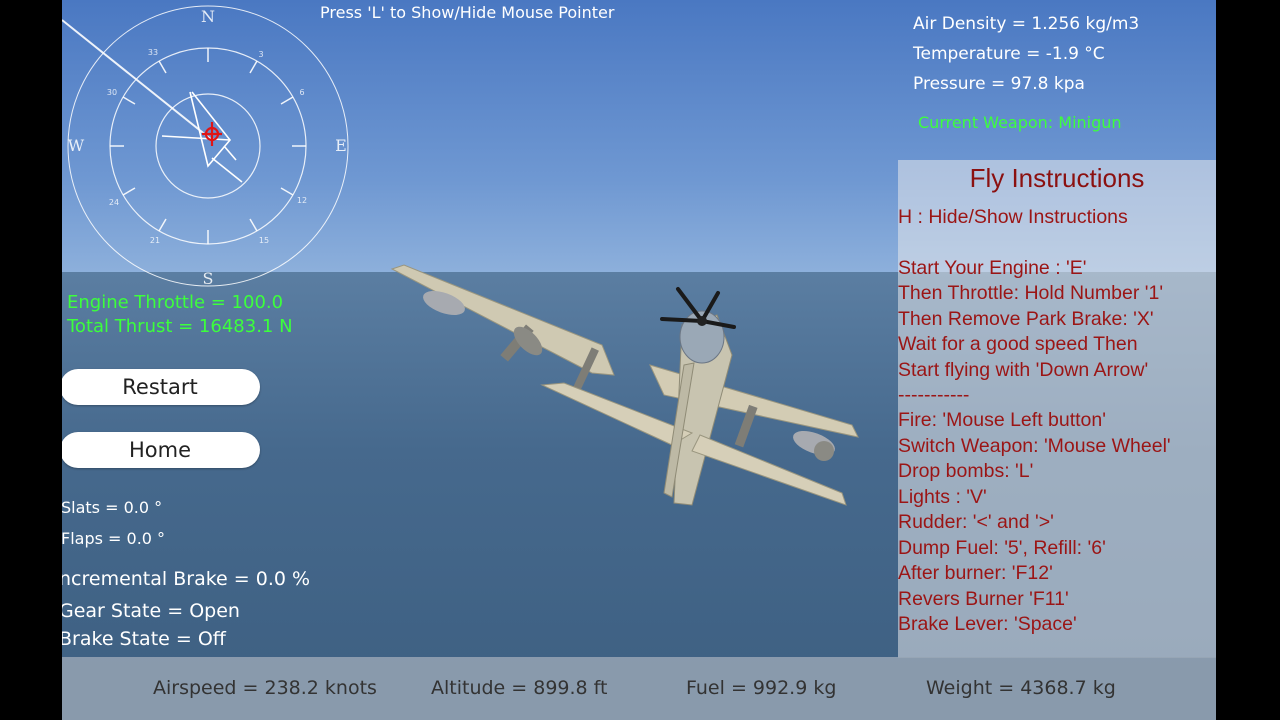 This screenshot has height=720, width=1280. I want to click on compass-south-label: S, so click(208, 278).